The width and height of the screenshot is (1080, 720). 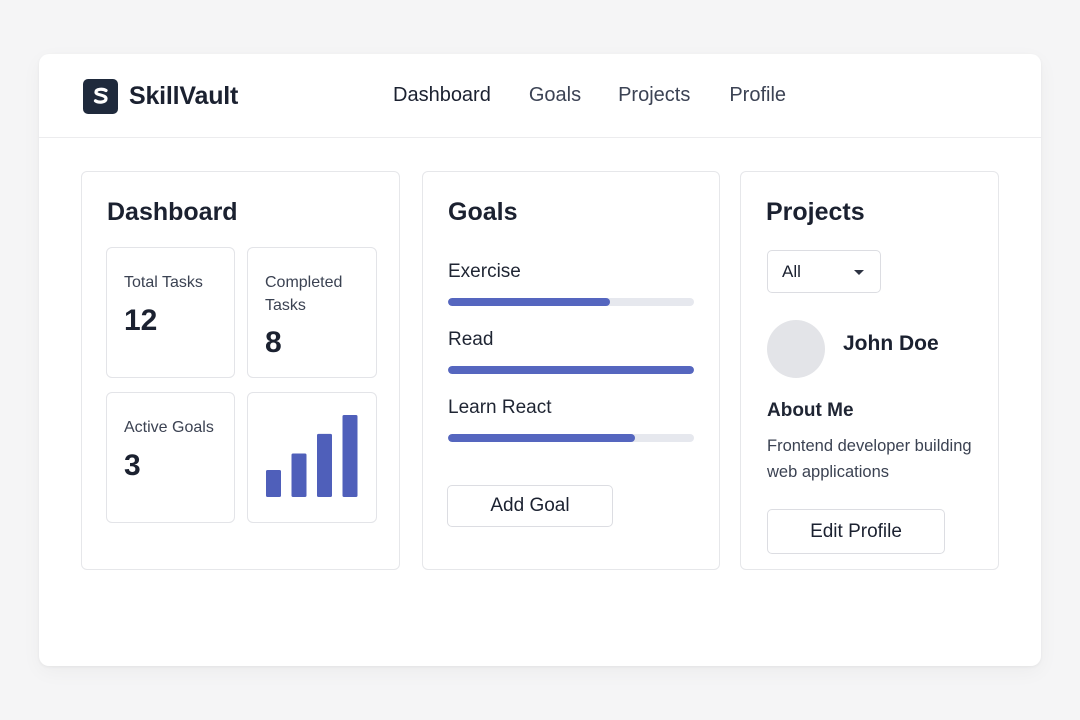 What do you see at coordinates (859, 272) in the screenshot?
I see `caret-down-icon` at bounding box center [859, 272].